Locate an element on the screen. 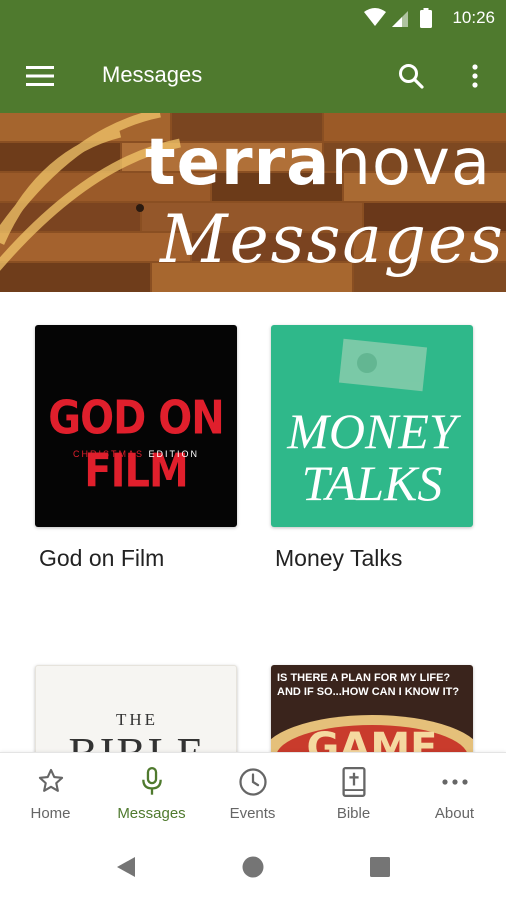 The image size is (506, 900). app-bar: Messages is located at coordinates (253, 74).